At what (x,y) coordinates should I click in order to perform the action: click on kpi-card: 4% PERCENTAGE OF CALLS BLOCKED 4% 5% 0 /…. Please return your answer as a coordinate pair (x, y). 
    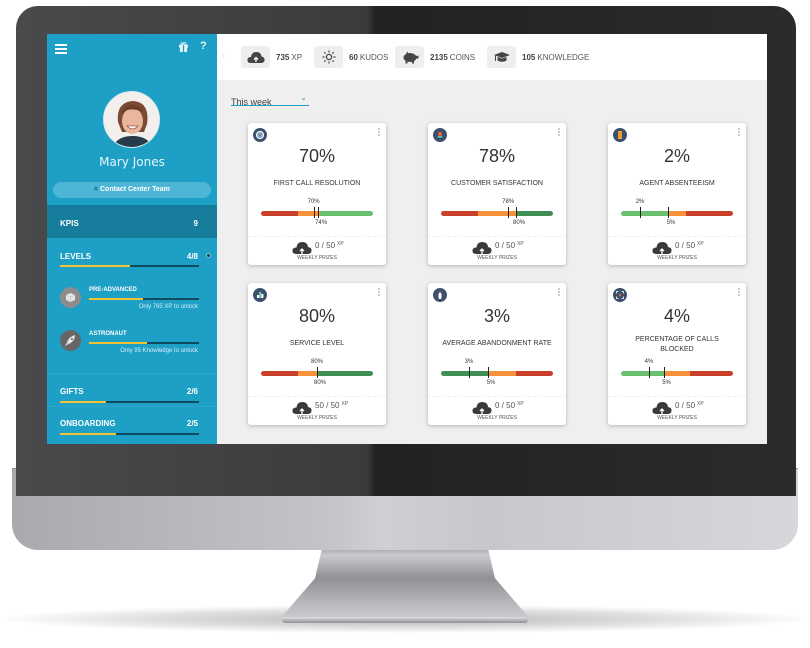
    Looking at the image, I should click on (677, 354).